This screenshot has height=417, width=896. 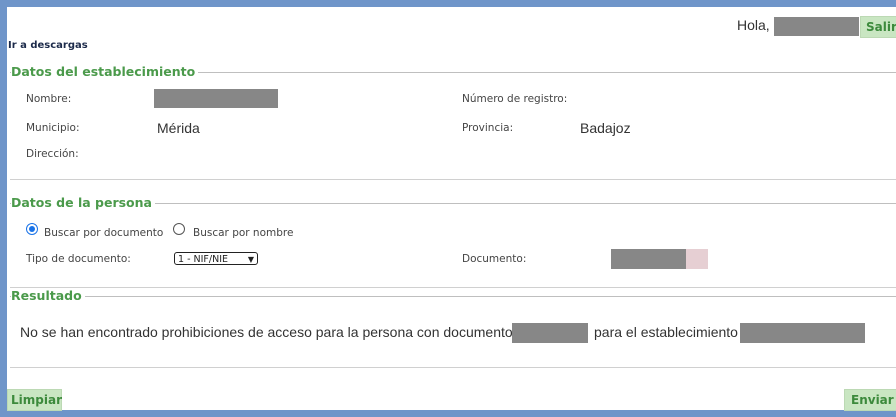 I want to click on greeting-text: Hola,, so click(x=753, y=25).